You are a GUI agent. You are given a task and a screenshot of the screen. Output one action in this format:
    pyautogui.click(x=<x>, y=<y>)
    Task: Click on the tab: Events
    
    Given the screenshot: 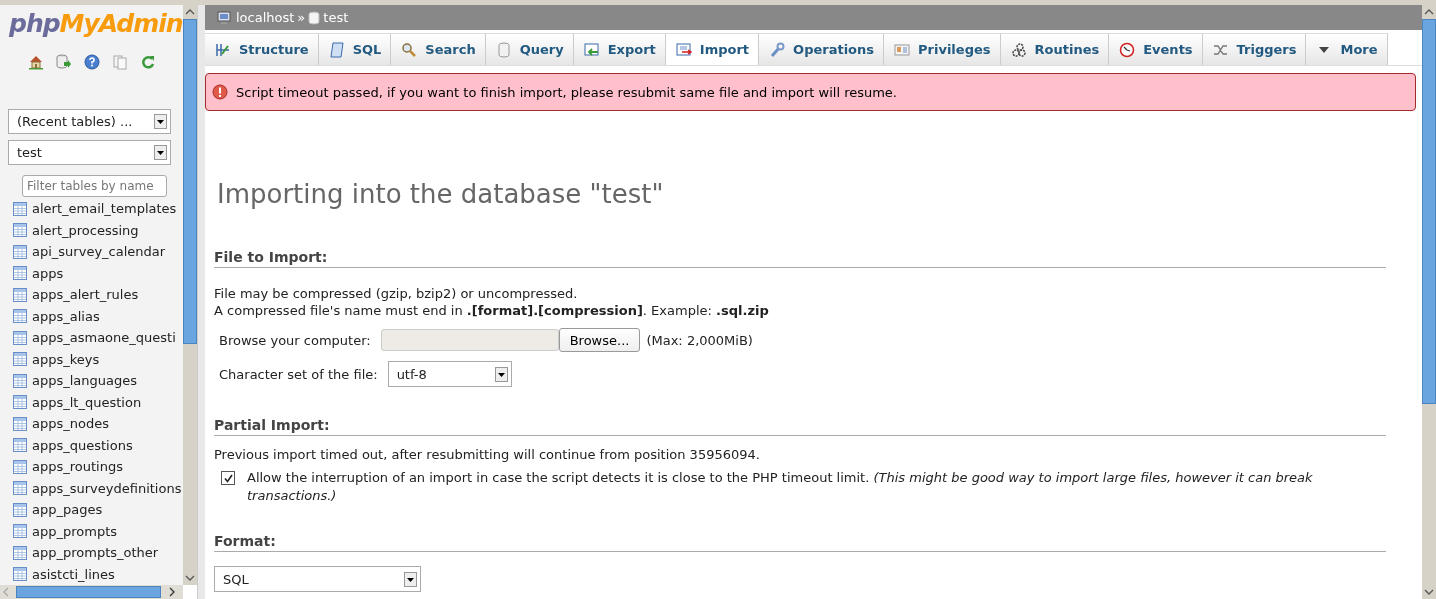 What is the action you would take?
    pyautogui.click(x=1156, y=49)
    